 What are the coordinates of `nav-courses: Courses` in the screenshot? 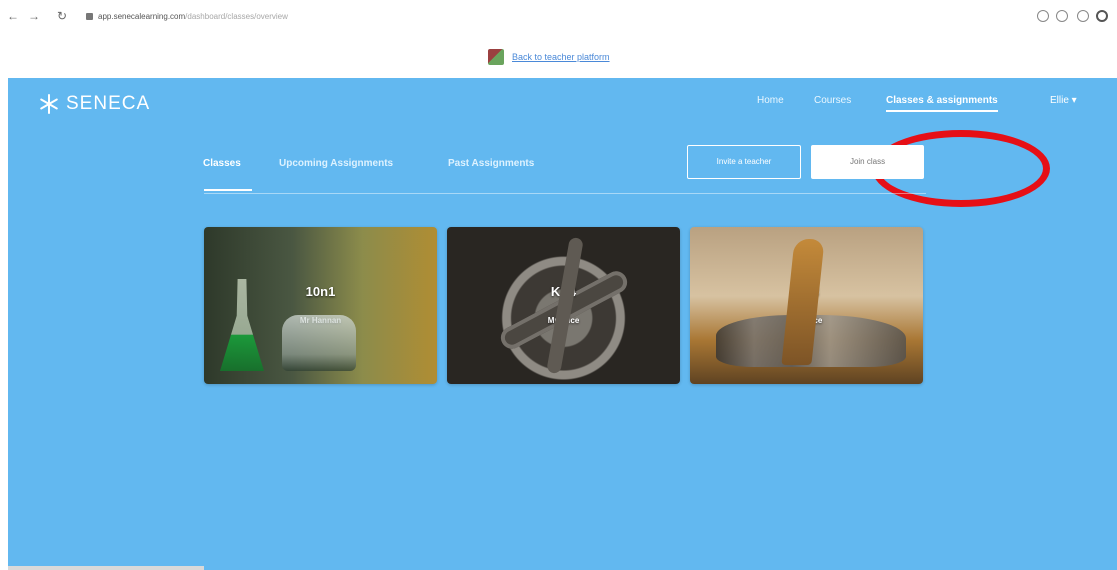 It's located at (832, 100).